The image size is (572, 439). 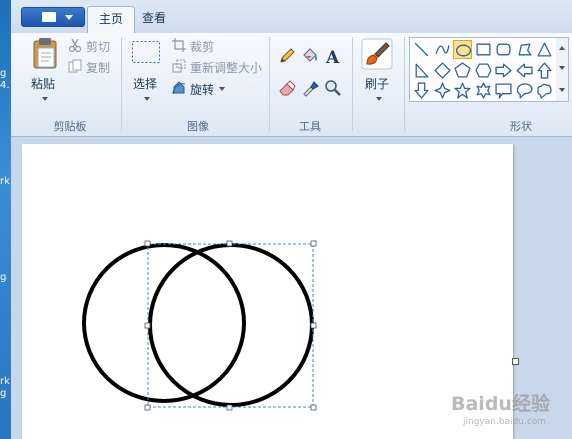 I want to click on watermark-url: jingyan.baidu.com, so click(x=505, y=422).